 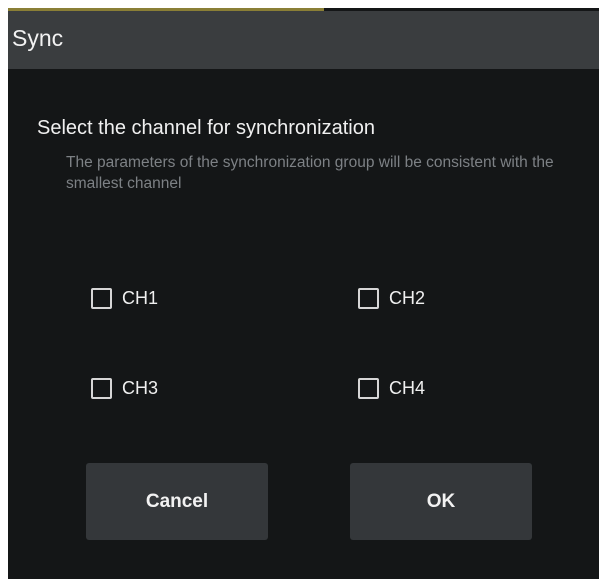 What do you see at coordinates (441, 501) in the screenshot?
I see `ok-button: OK` at bounding box center [441, 501].